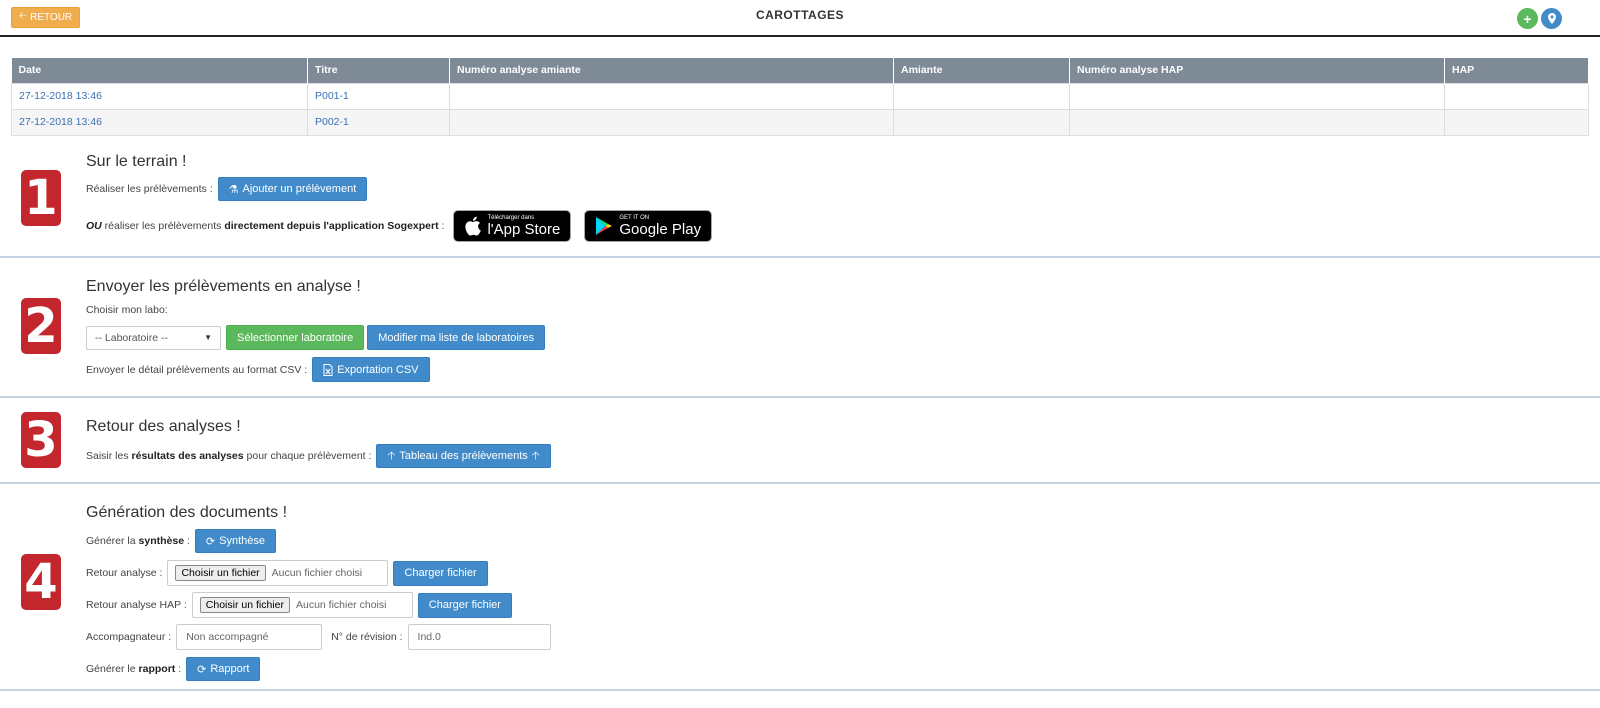 This screenshot has height=708, width=1600. I want to click on samples-table-button: 🡡 Tableau des prélèvements 🡡, so click(463, 456).